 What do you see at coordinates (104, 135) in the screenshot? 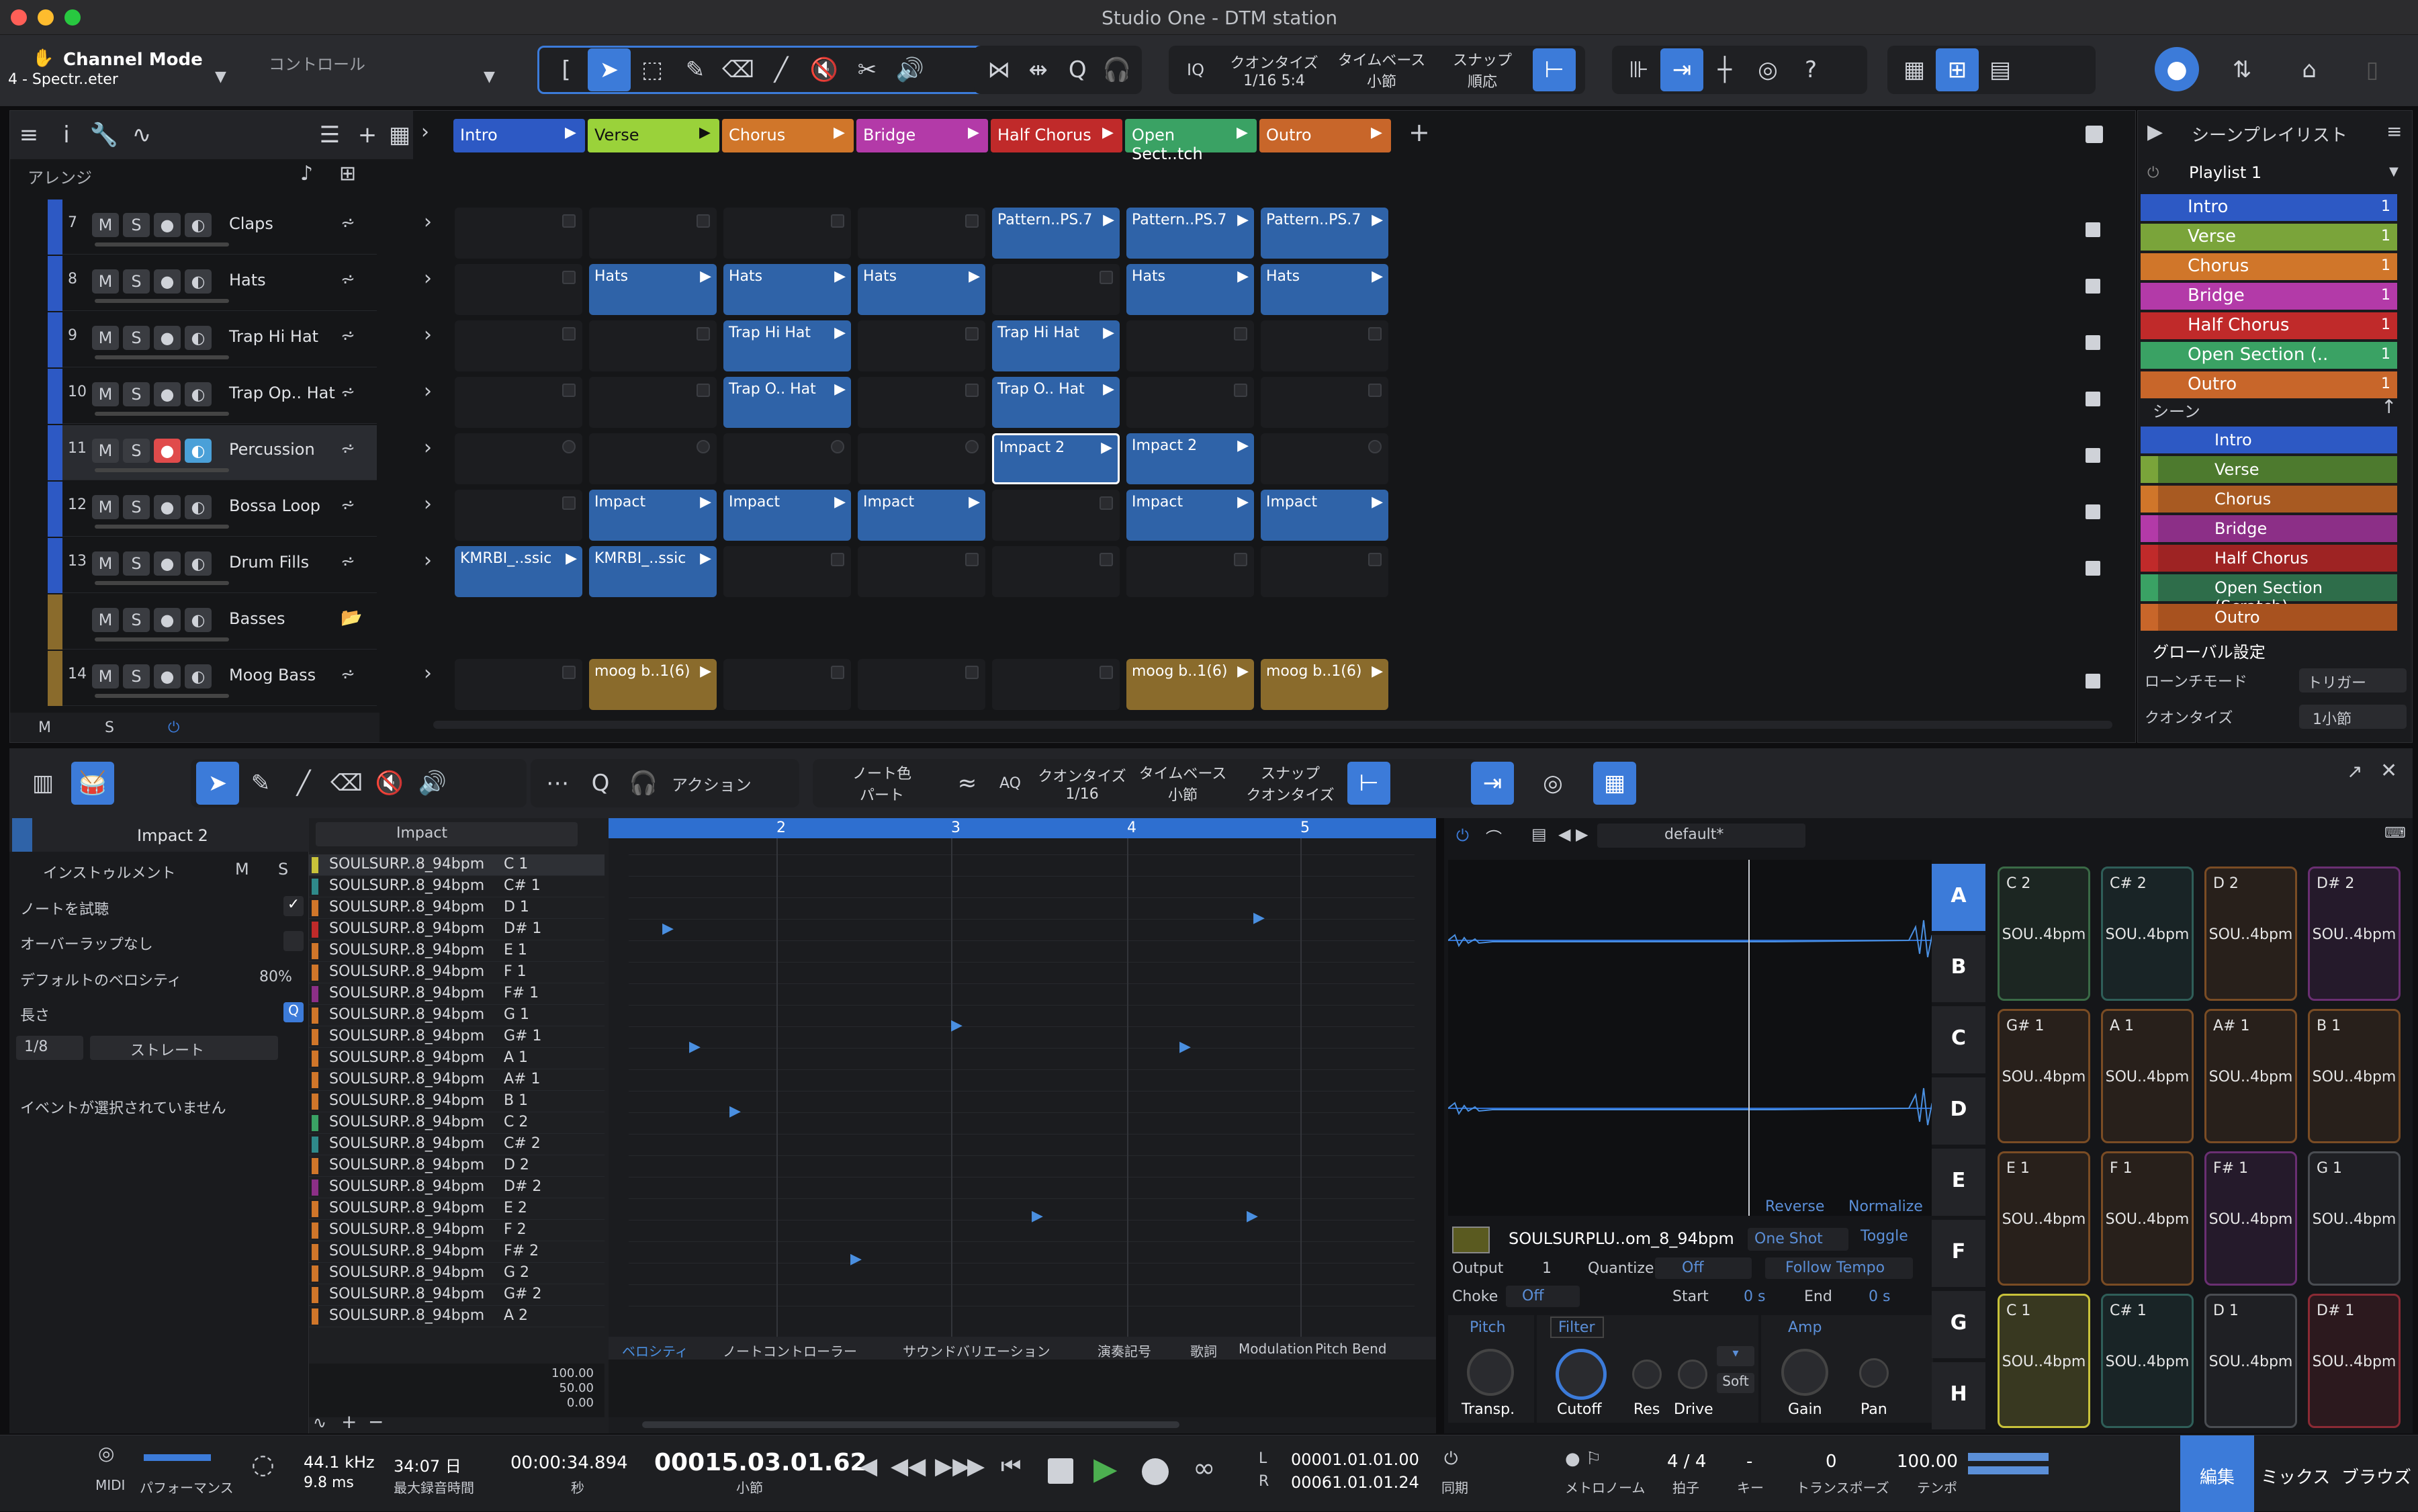
I see `wrench-icon: 🔧` at bounding box center [104, 135].